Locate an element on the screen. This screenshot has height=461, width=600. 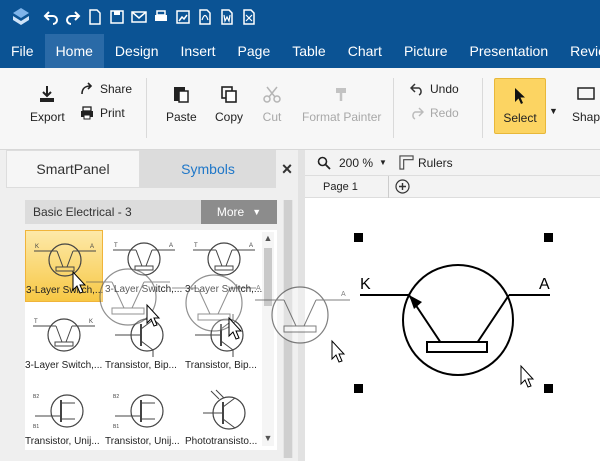
email-icon is located at coordinates (139, 17).